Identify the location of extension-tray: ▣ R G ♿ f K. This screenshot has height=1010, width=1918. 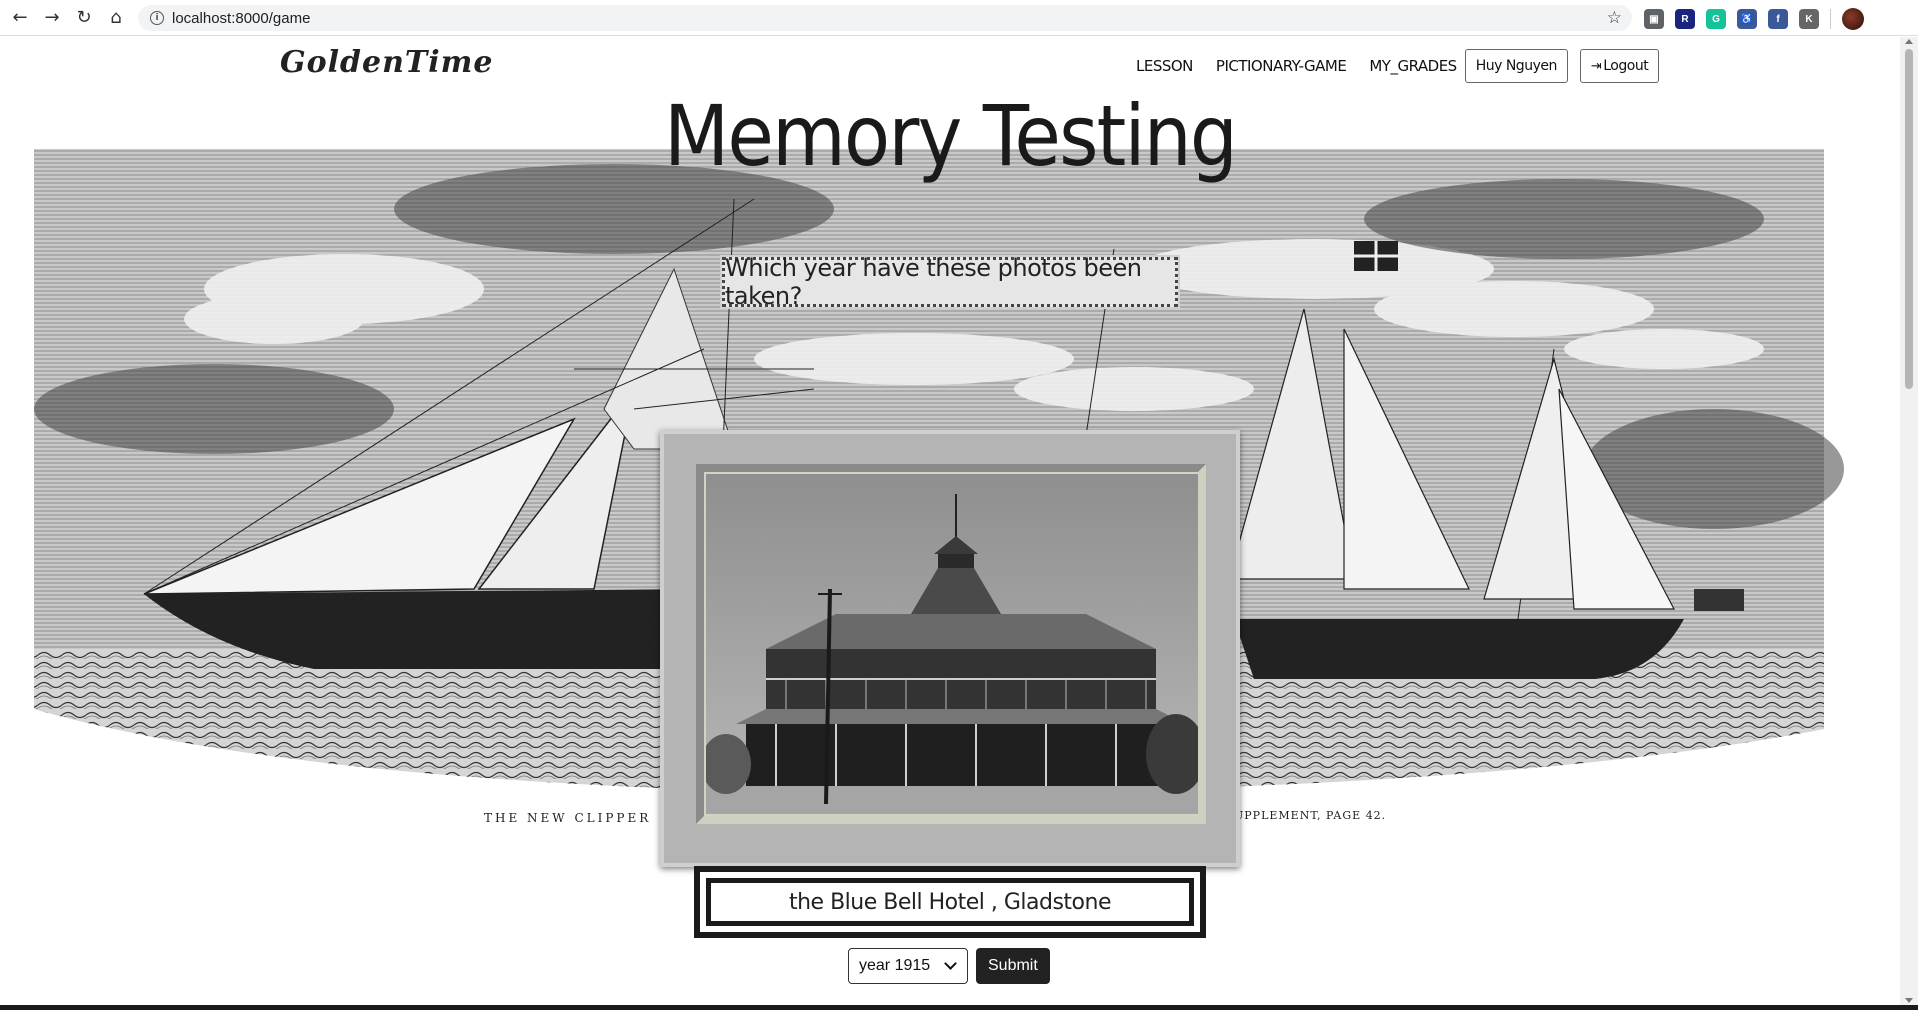
(1754, 19).